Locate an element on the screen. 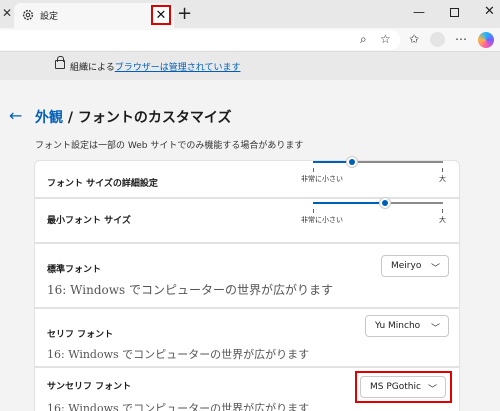 The height and width of the screenshot is (411, 500). minimize-button: — is located at coordinates (419, 12).